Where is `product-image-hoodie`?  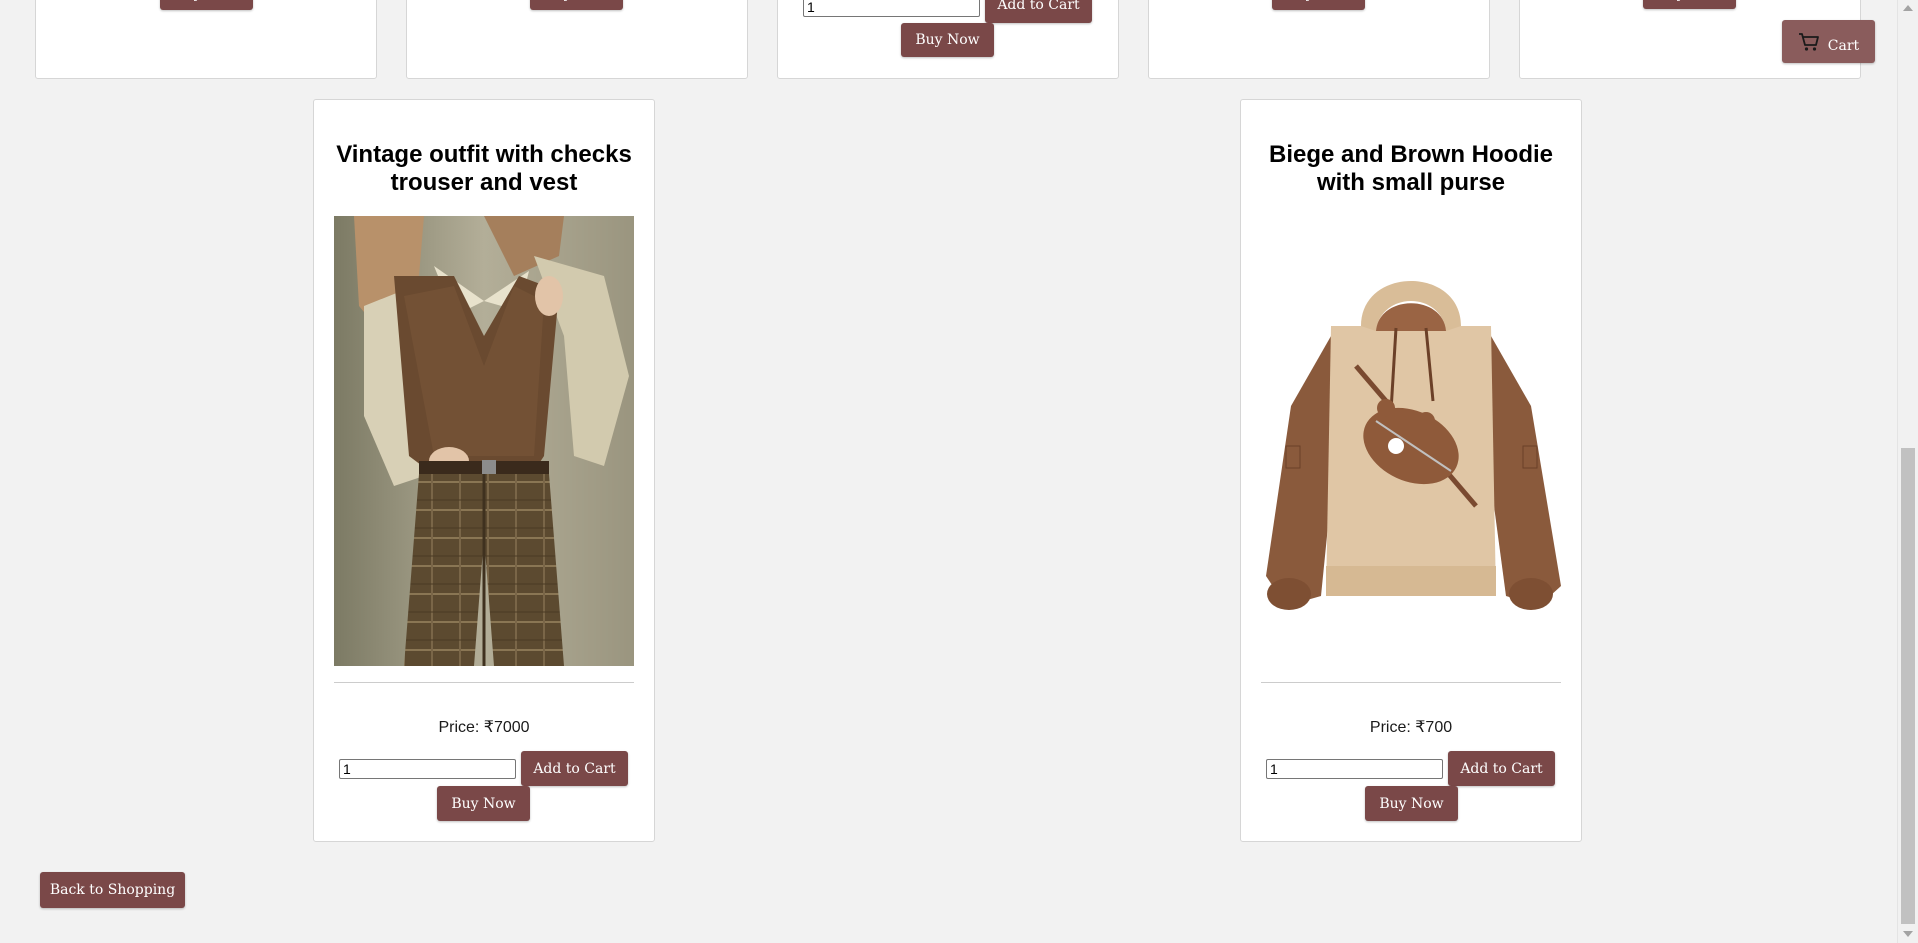
product-image-hoodie is located at coordinates (1411, 441).